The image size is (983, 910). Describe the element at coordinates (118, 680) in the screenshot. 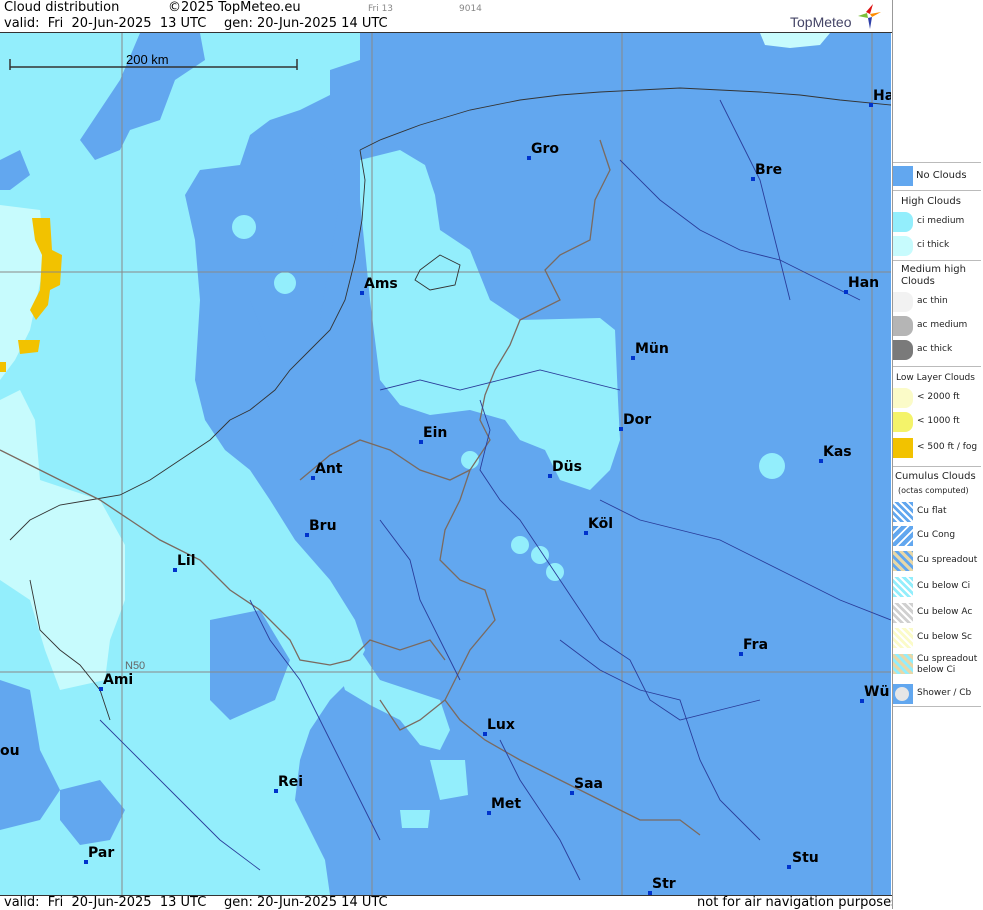

I see `city-label: Ami` at that location.